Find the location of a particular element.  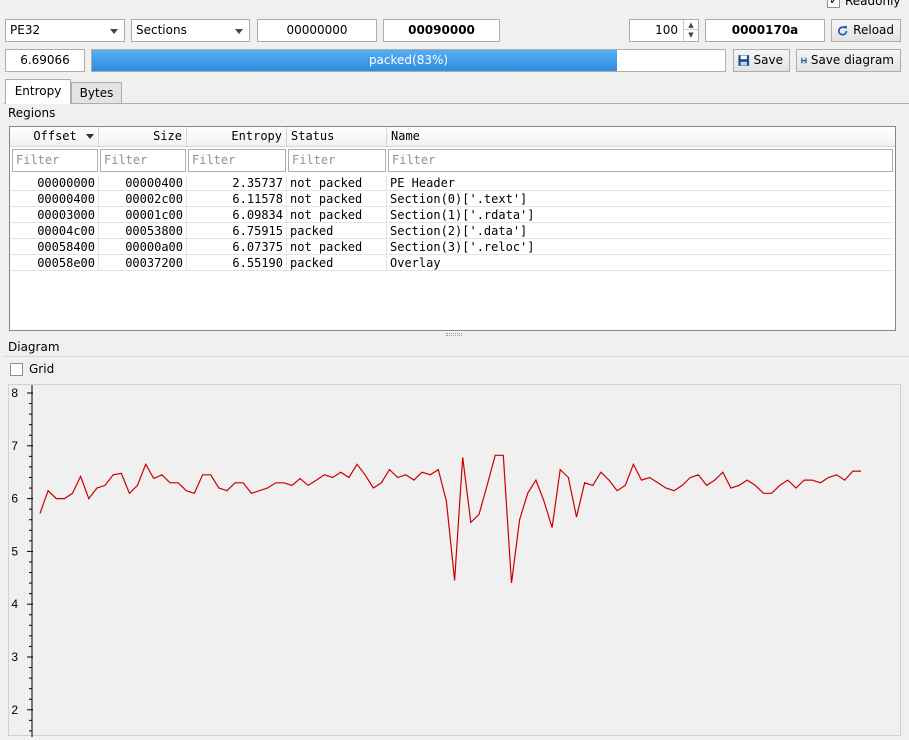

total-entropy-field: 6.69066 is located at coordinates (45, 60).